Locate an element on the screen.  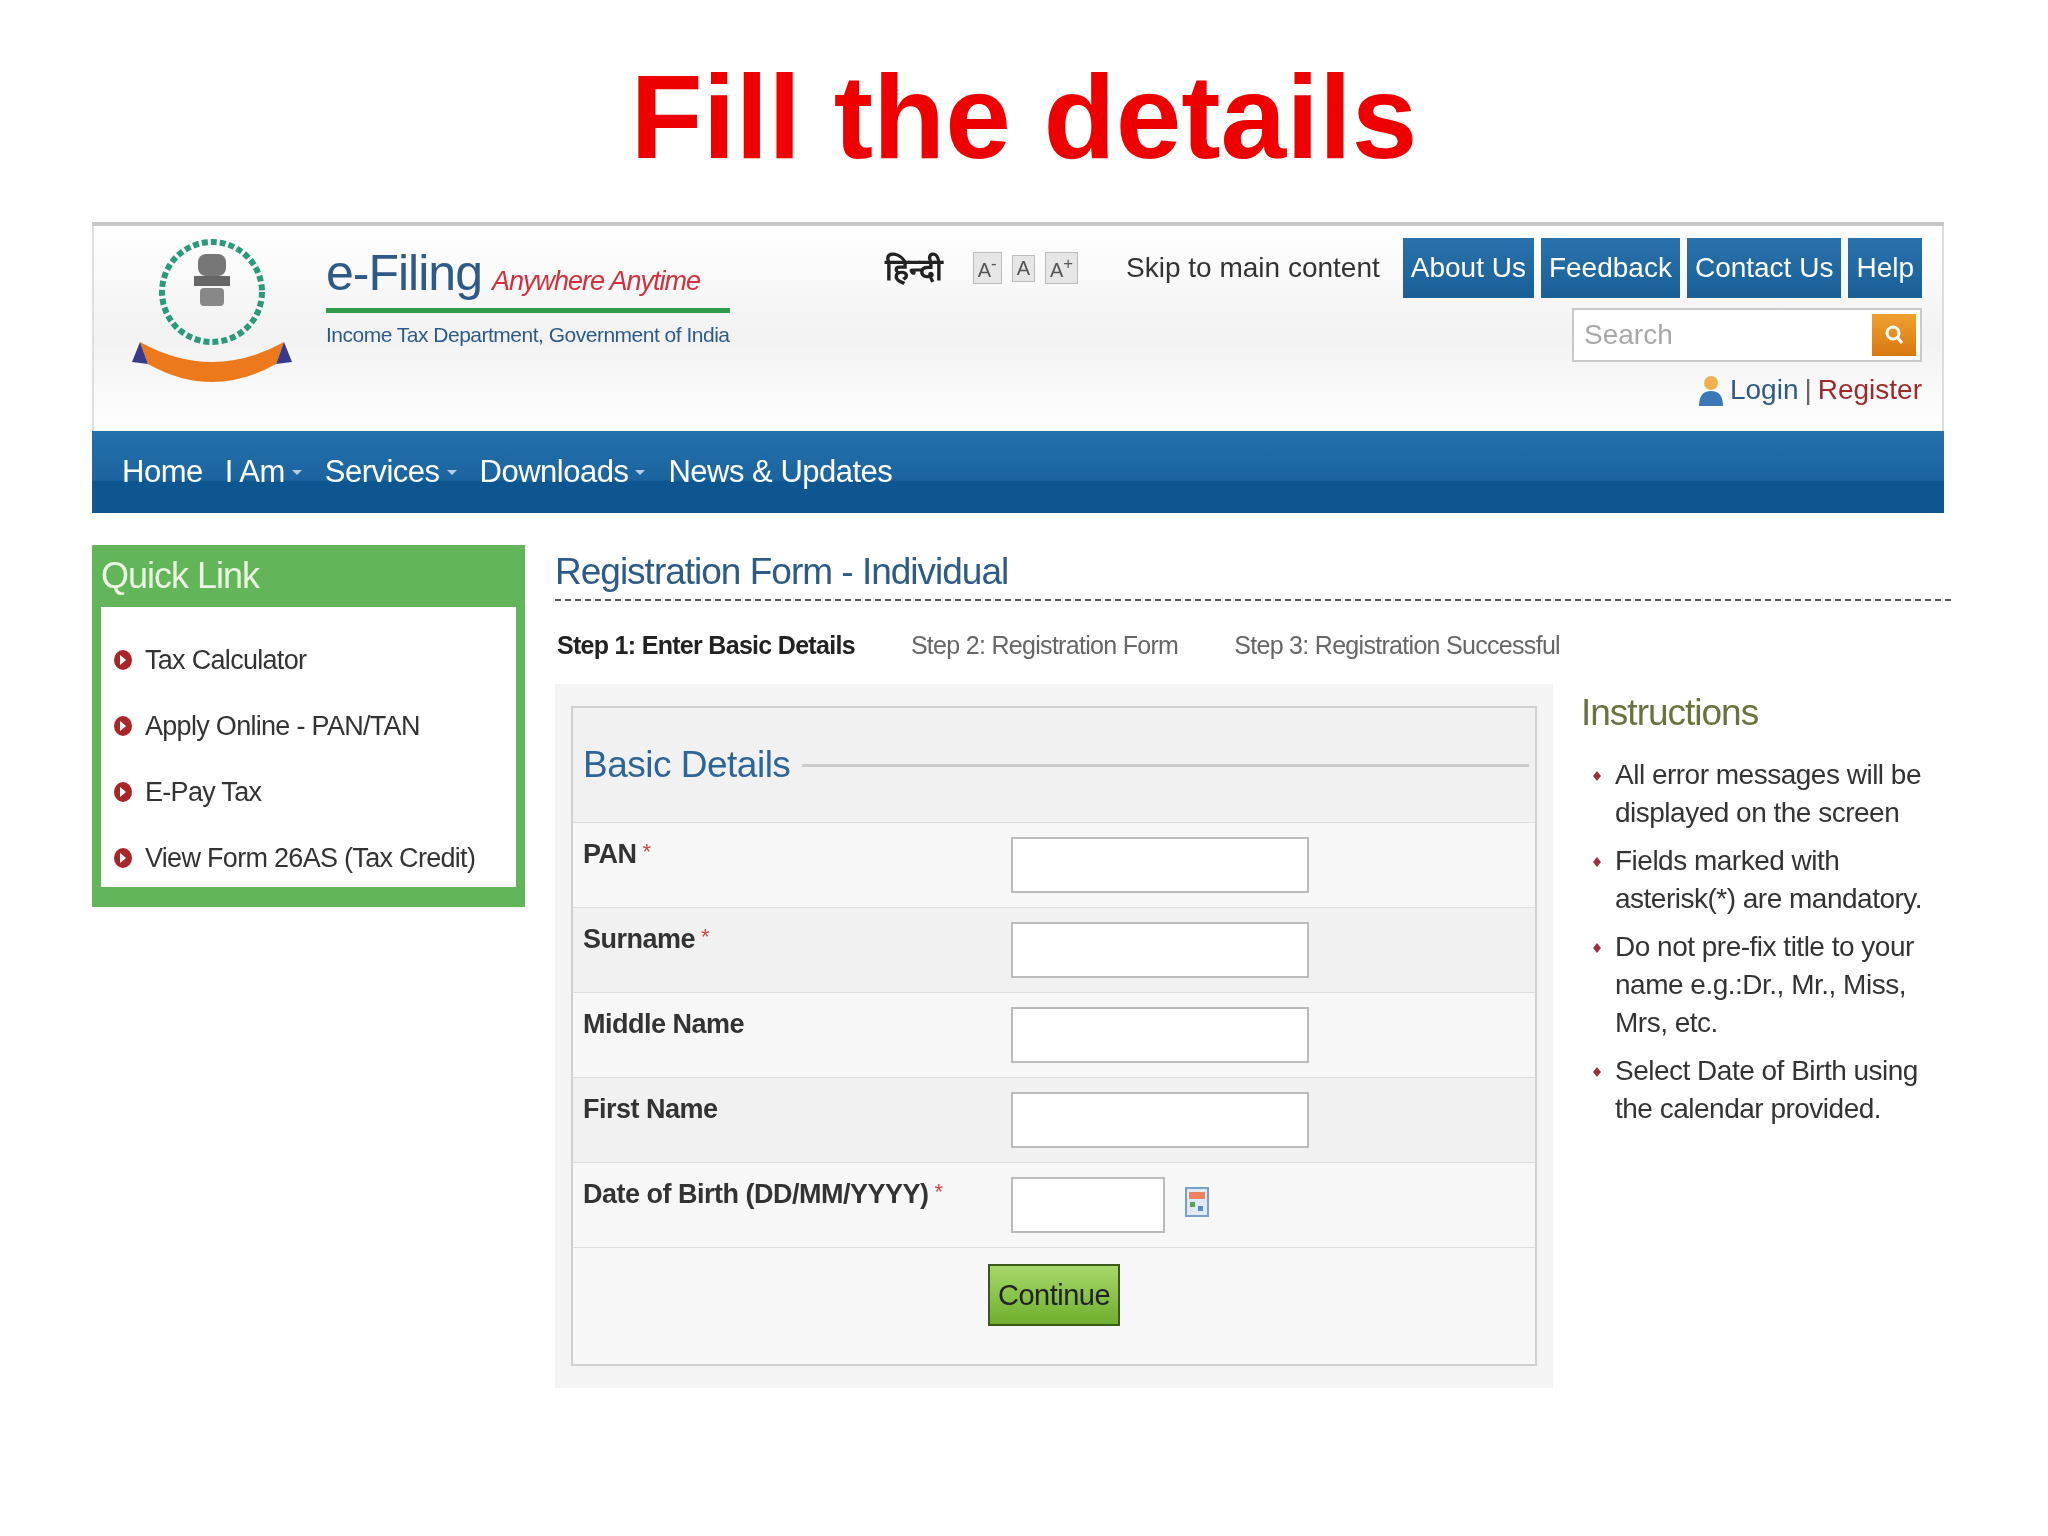
wizard-step: Step 1: Enter Basic Details is located at coordinates (706, 645).